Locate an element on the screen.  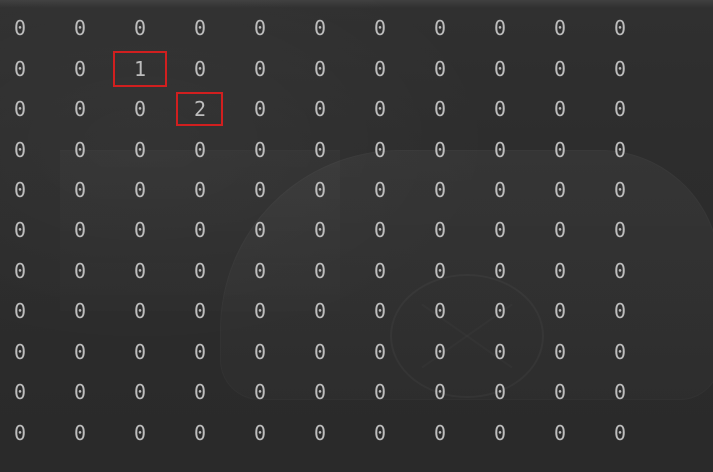
matrix-cell: 2 is located at coordinates (200, 109).